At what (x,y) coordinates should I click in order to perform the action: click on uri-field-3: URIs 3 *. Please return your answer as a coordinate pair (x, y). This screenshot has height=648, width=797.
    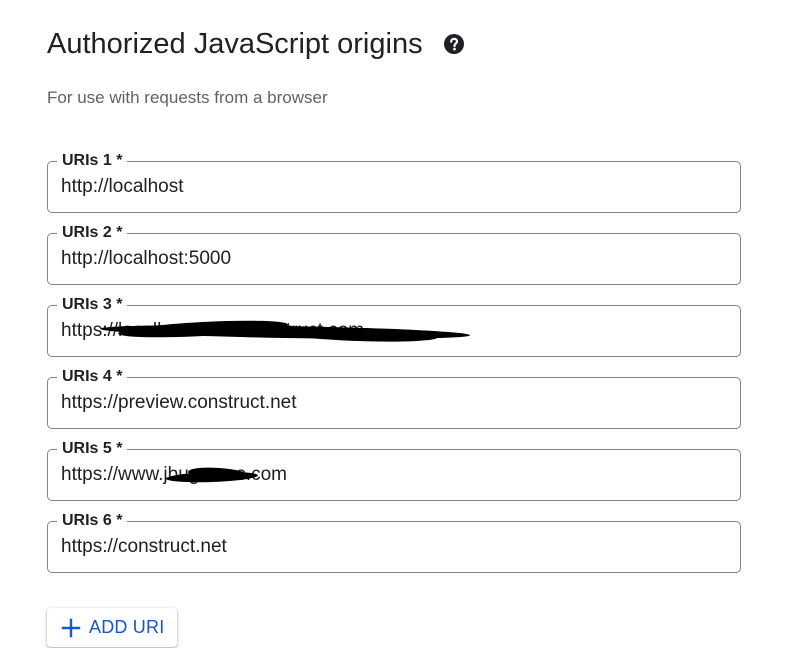
    Looking at the image, I should click on (394, 326).